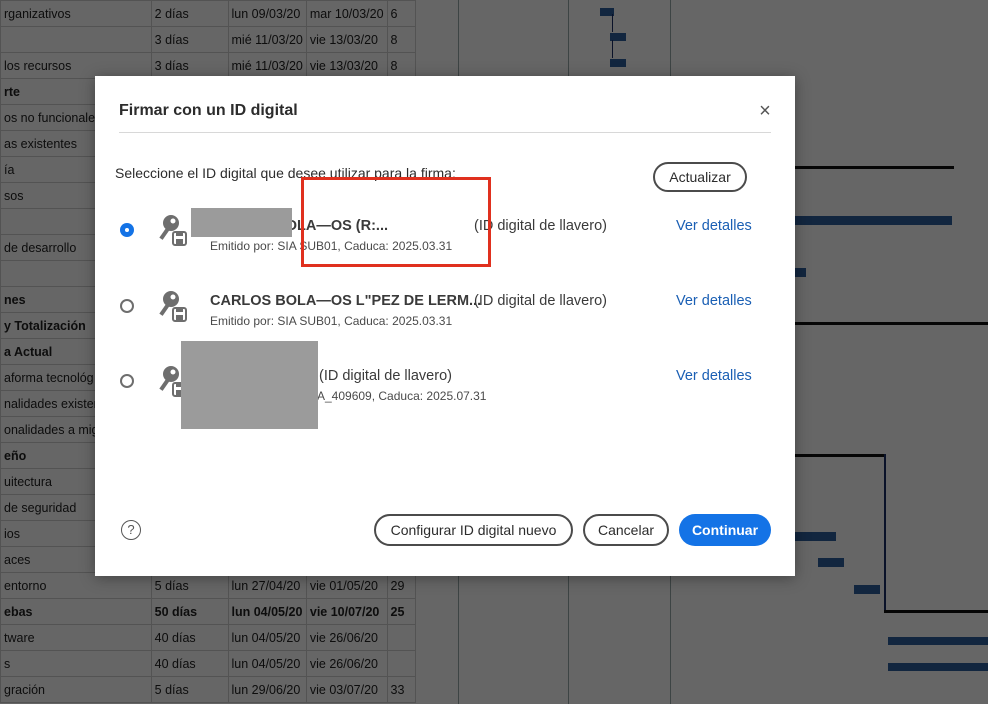  Describe the element at coordinates (700, 177) in the screenshot. I see `refresh-button: Actualizar` at that location.